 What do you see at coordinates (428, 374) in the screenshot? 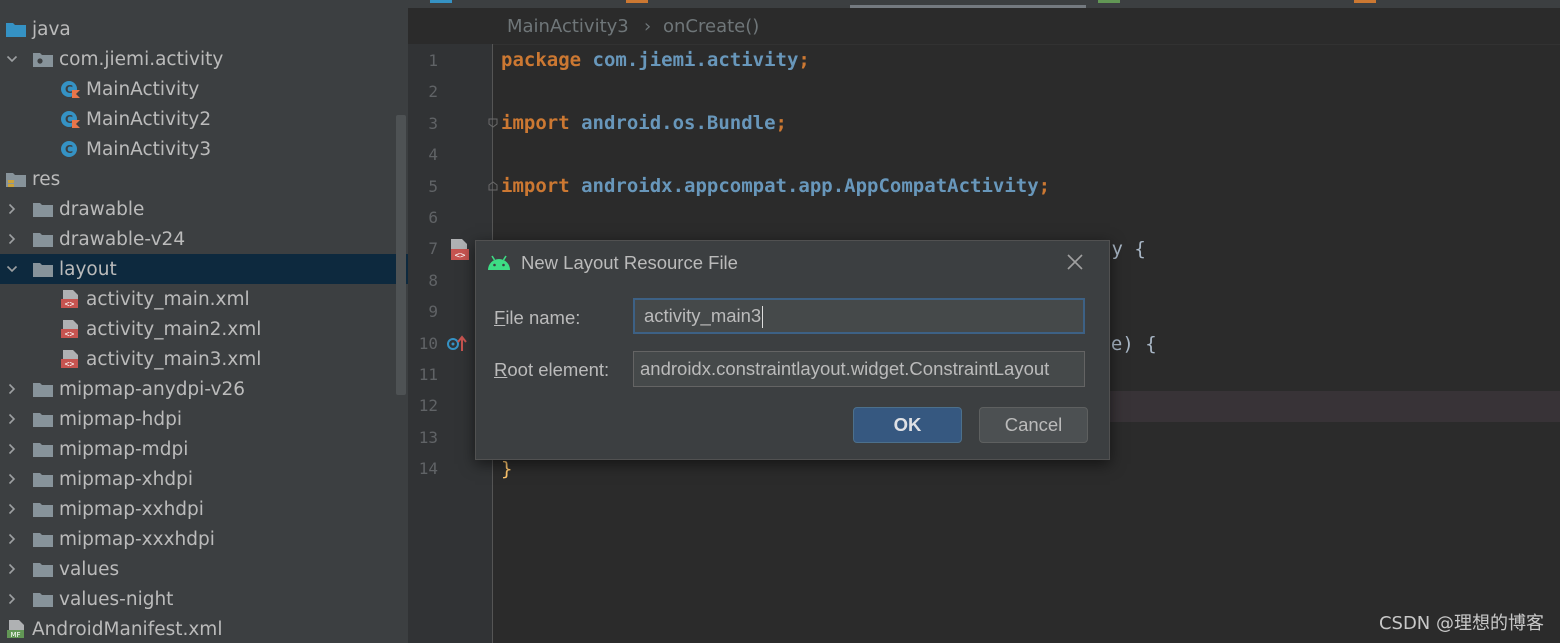
I see `line-number: 11` at bounding box center [428, 374].